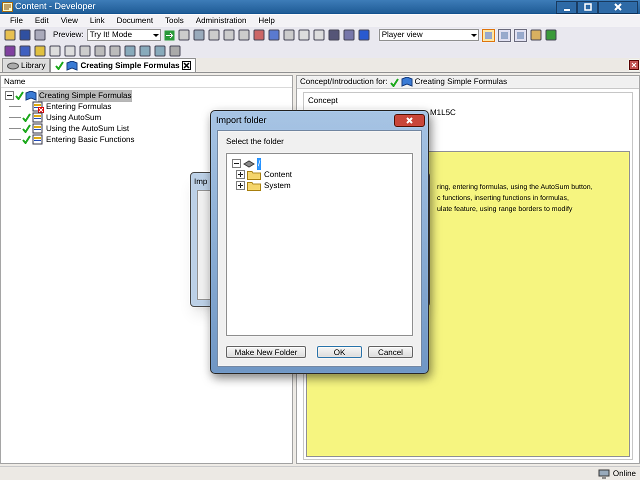  I want to click on outline-item: Using AutoSum, so click(73, 118).